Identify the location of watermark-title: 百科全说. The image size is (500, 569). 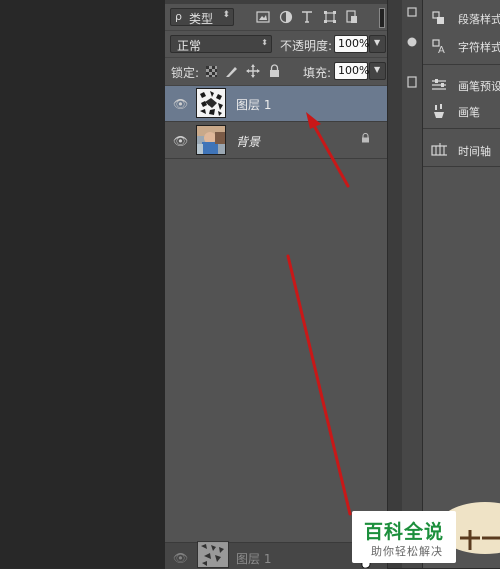
(404, 532).